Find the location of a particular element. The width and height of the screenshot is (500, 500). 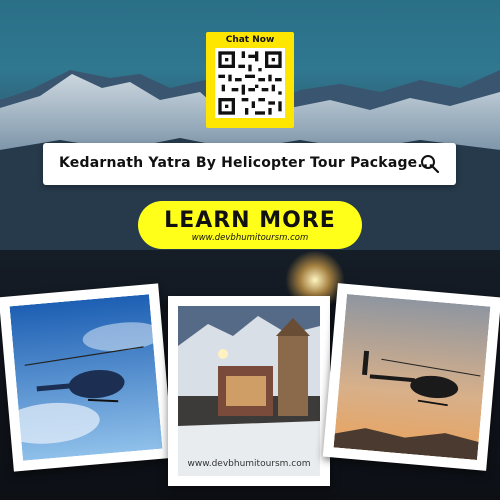

photo-caption-url: www.devbhumitoursm.com is located at coordinates (249, 464).